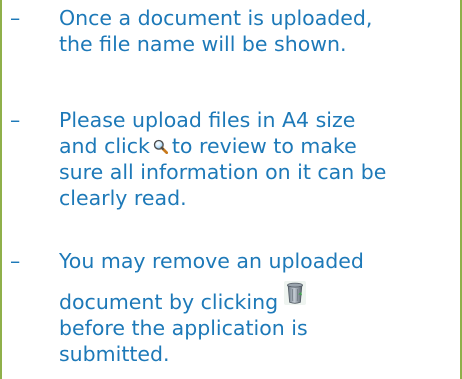 Image resolution: width=462 pixels, height=379 pixels. What do you see at coordinates (114, 354) in the screenshot?
I see `instruction-line: submitted.` at bounding box center [114, 354].